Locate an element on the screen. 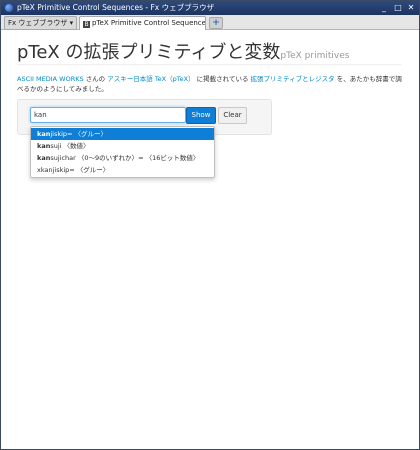  page-title-main: pTeX の拡張プリミティブと変数 is located at coordinates (149, 52).